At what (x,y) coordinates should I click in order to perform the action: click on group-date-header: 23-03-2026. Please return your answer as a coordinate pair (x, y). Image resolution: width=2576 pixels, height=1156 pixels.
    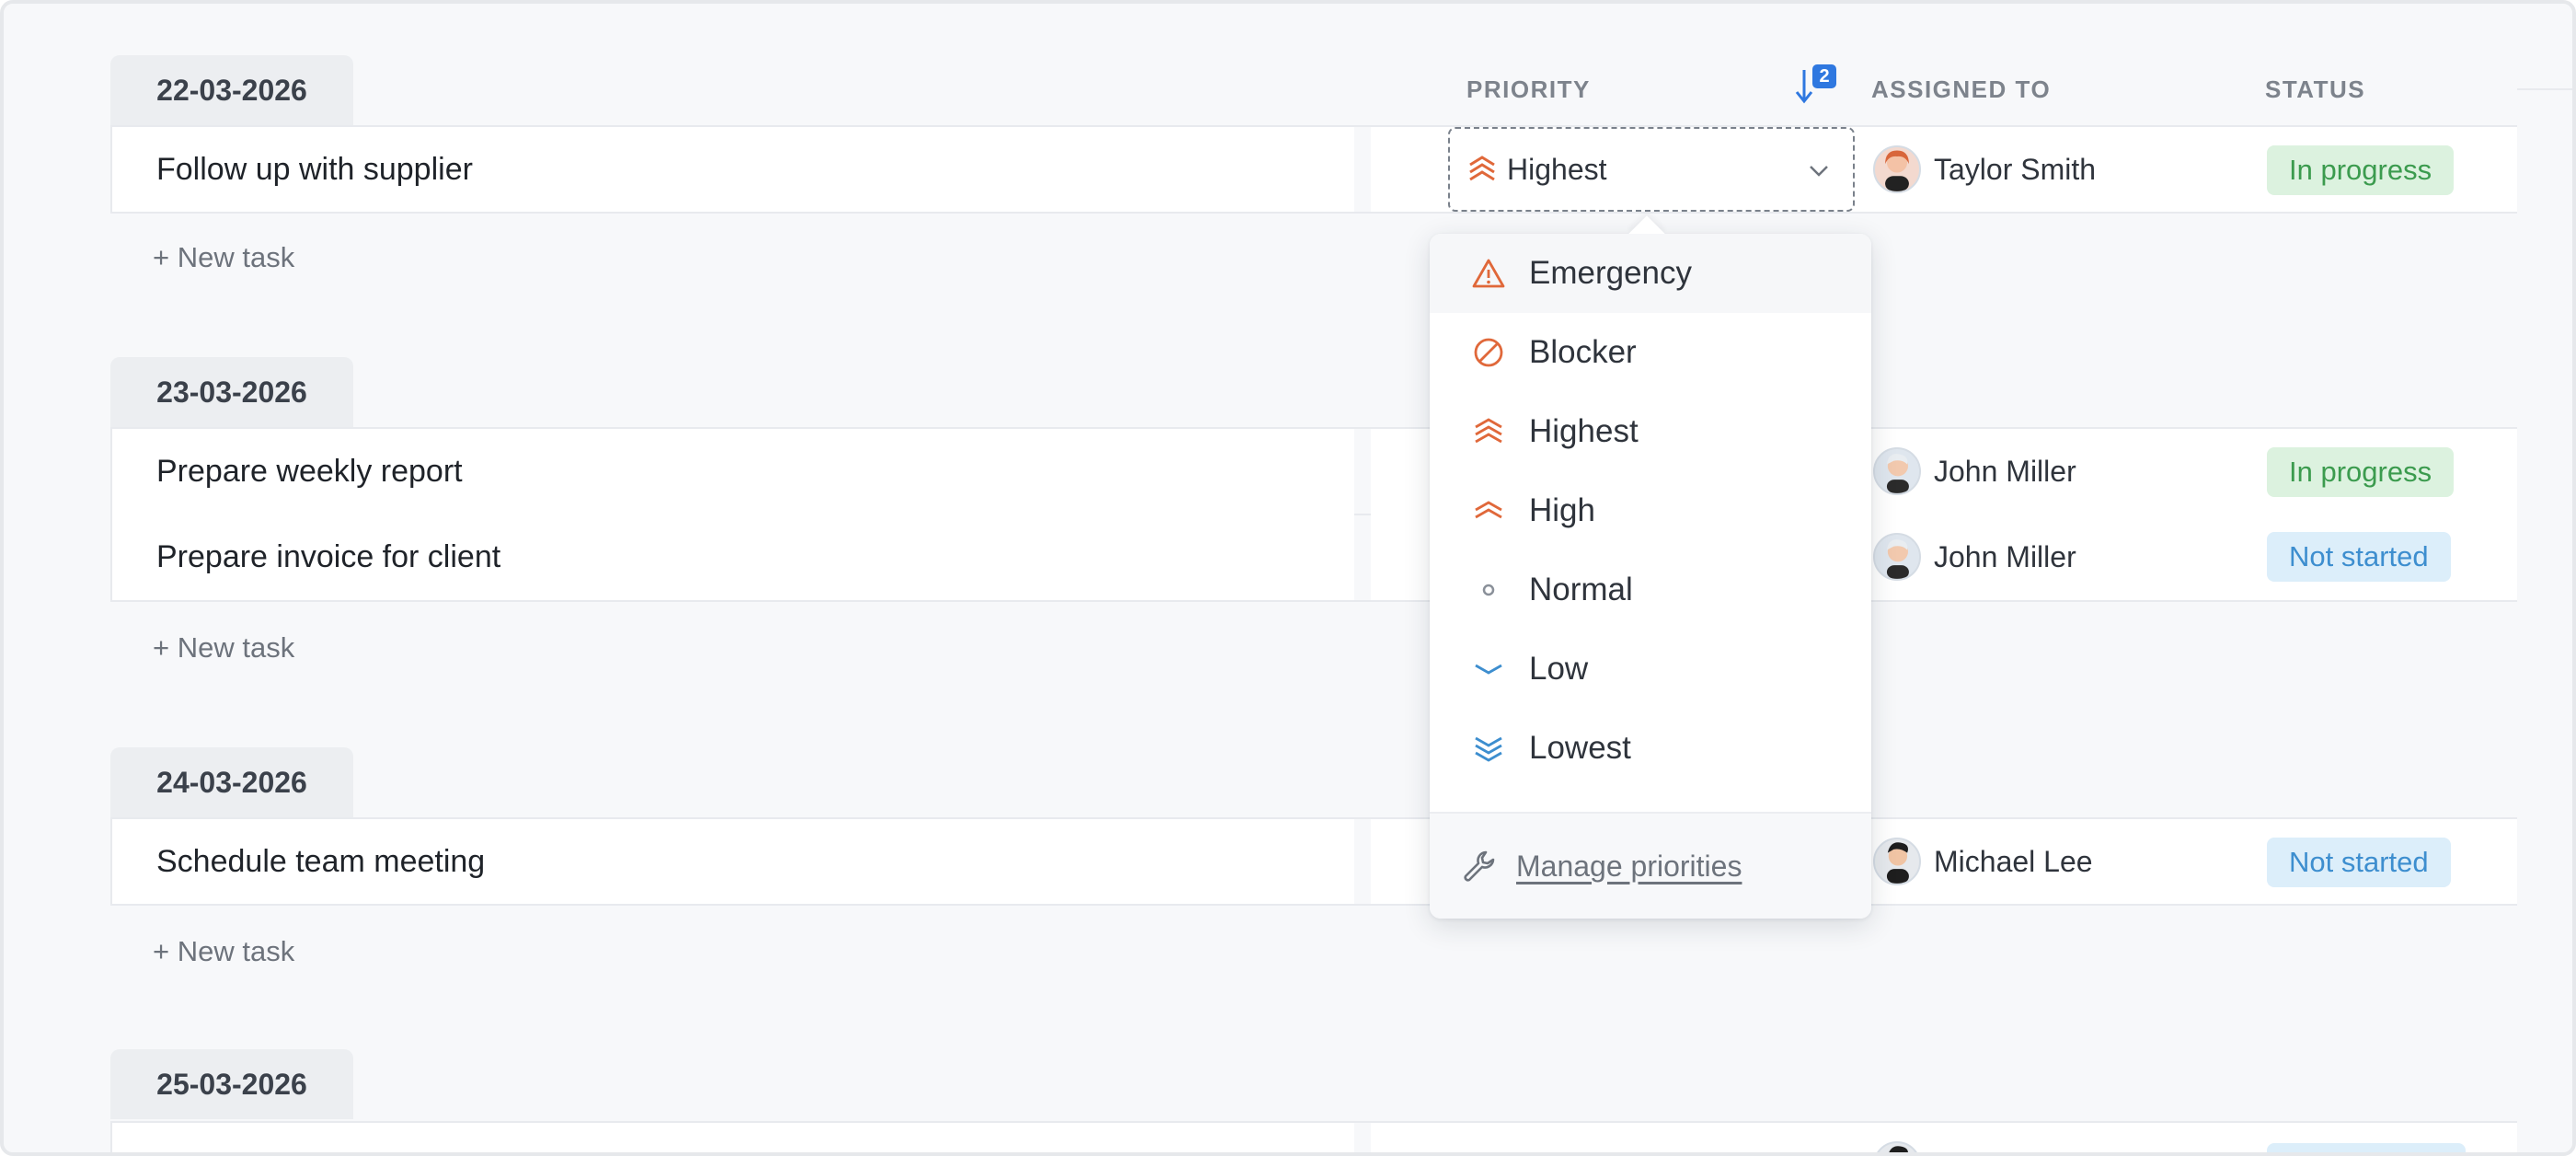
    Looking at the image, I should click on (231, 392).